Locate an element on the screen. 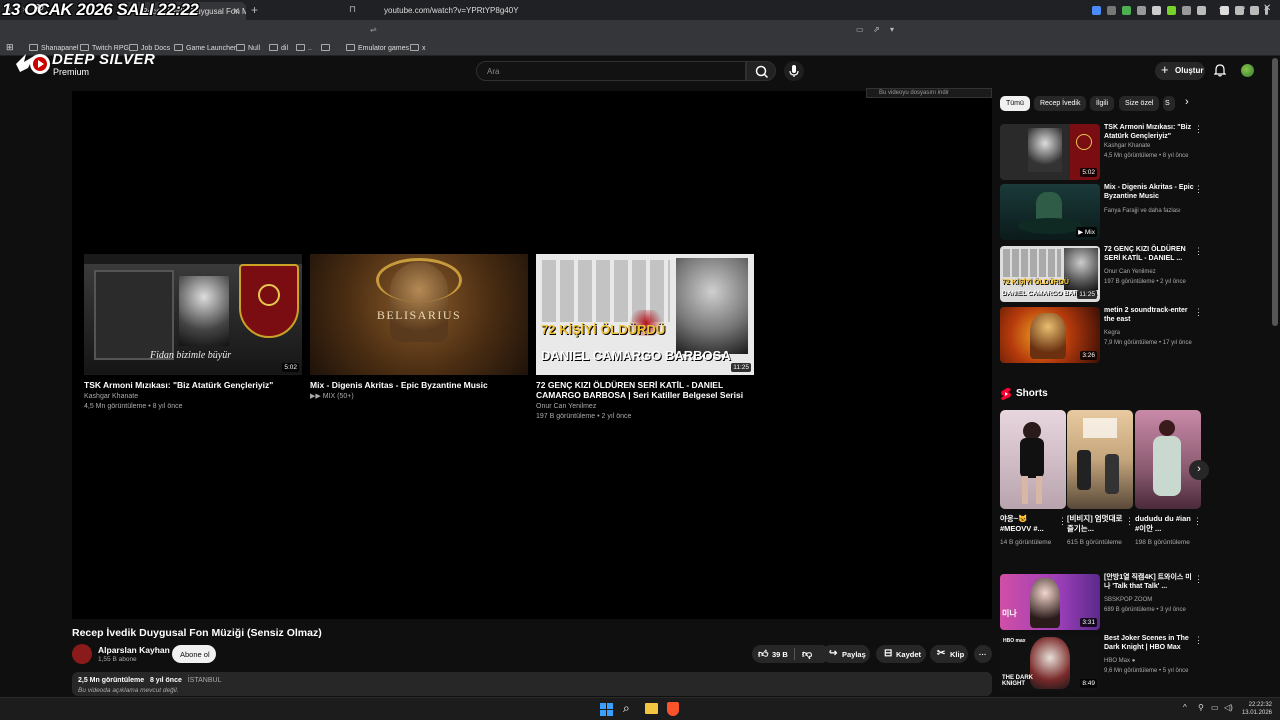 This screenshot has width=1280, height=720. reload-icon: ↻ is located at coordinates (40, 8).